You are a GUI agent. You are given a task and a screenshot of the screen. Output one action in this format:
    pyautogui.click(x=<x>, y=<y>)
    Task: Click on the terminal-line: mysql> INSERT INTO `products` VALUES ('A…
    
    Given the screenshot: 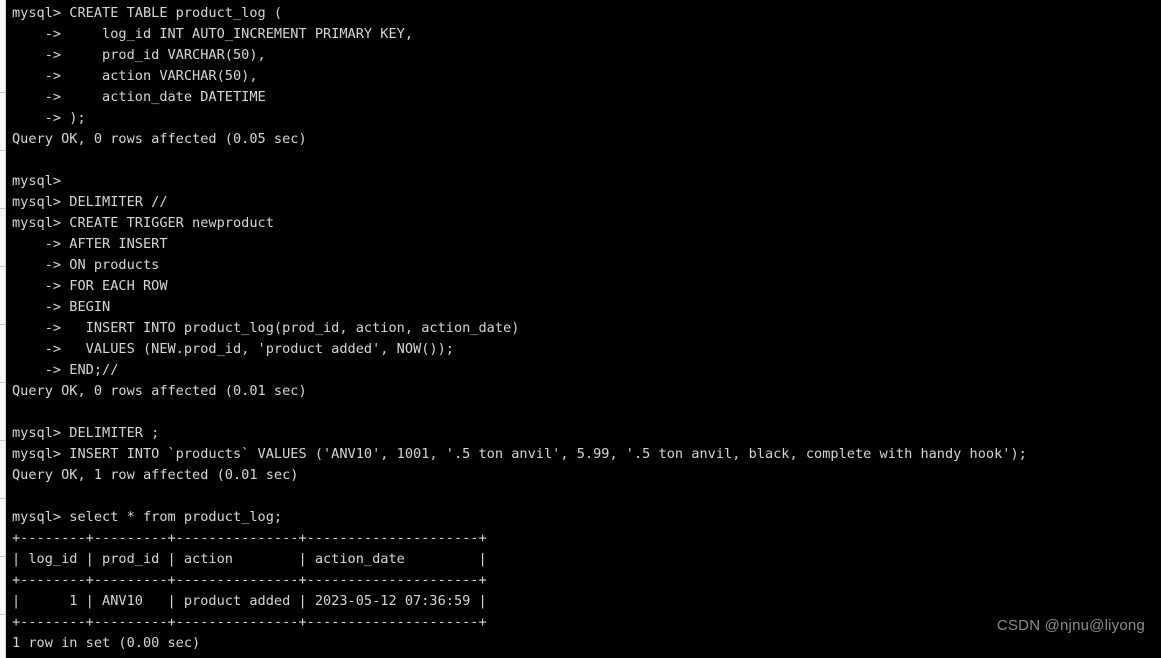 What is the action you would take?
    pyautogui.click(x=519, y=454)
    